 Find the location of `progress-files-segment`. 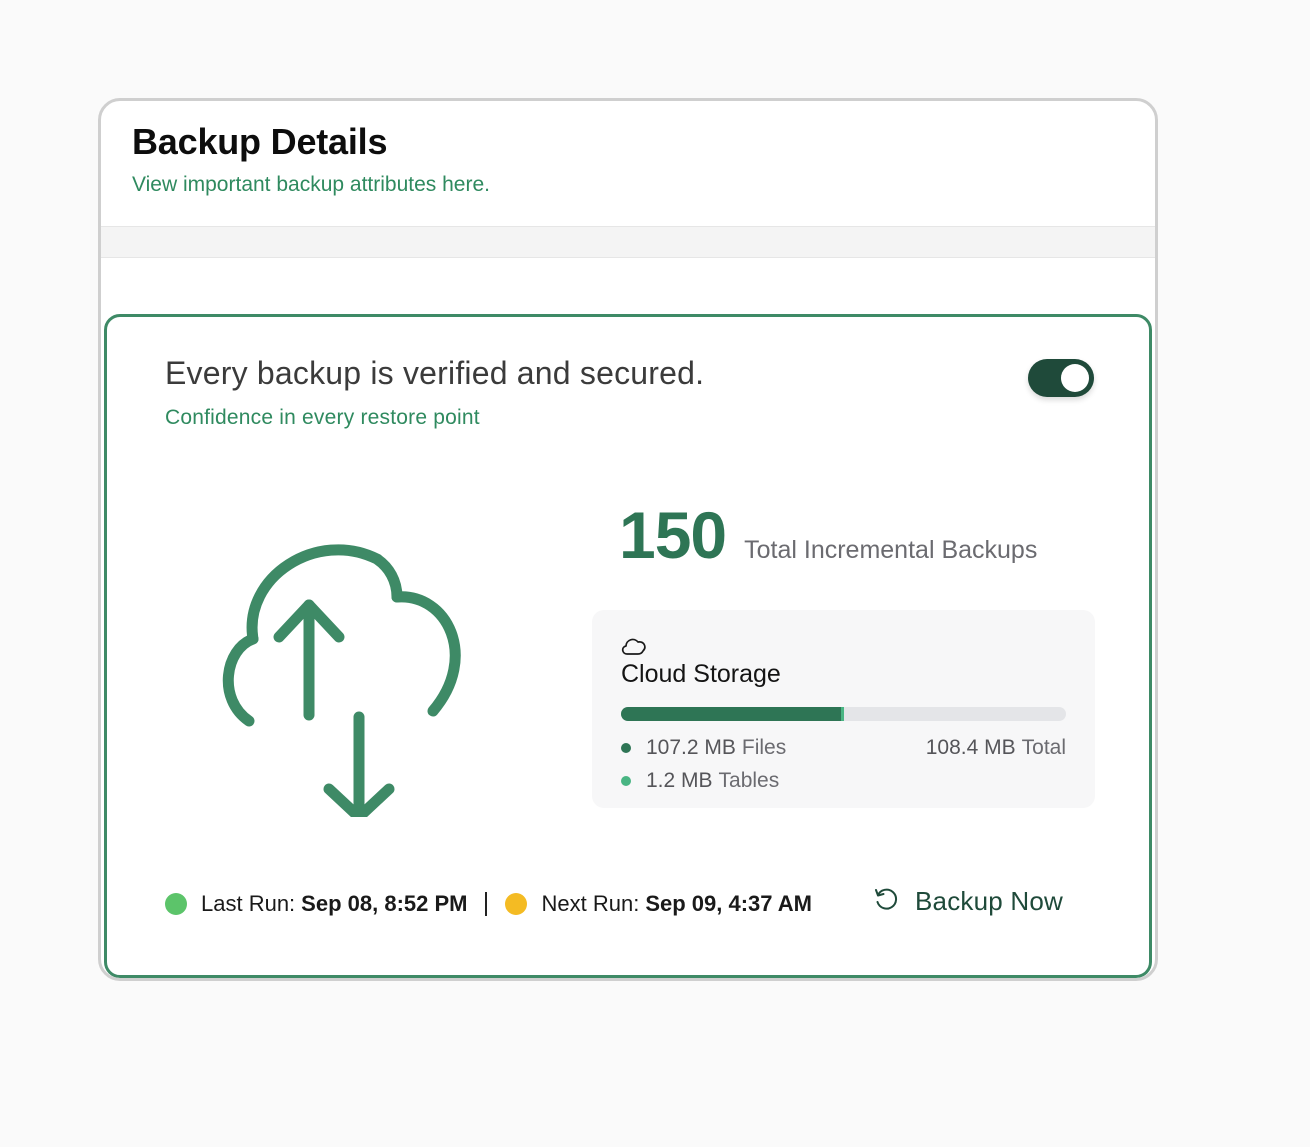

progress-files-segment is located at coordinates (731, 714).